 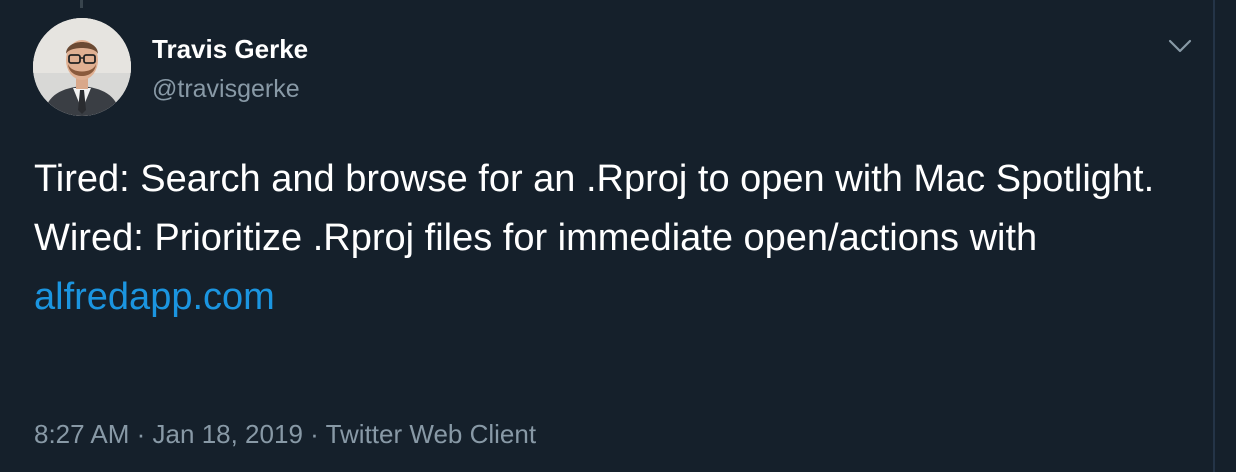 I want to click on tweet-time: 8:27 AM, so click(x=81, y=434).